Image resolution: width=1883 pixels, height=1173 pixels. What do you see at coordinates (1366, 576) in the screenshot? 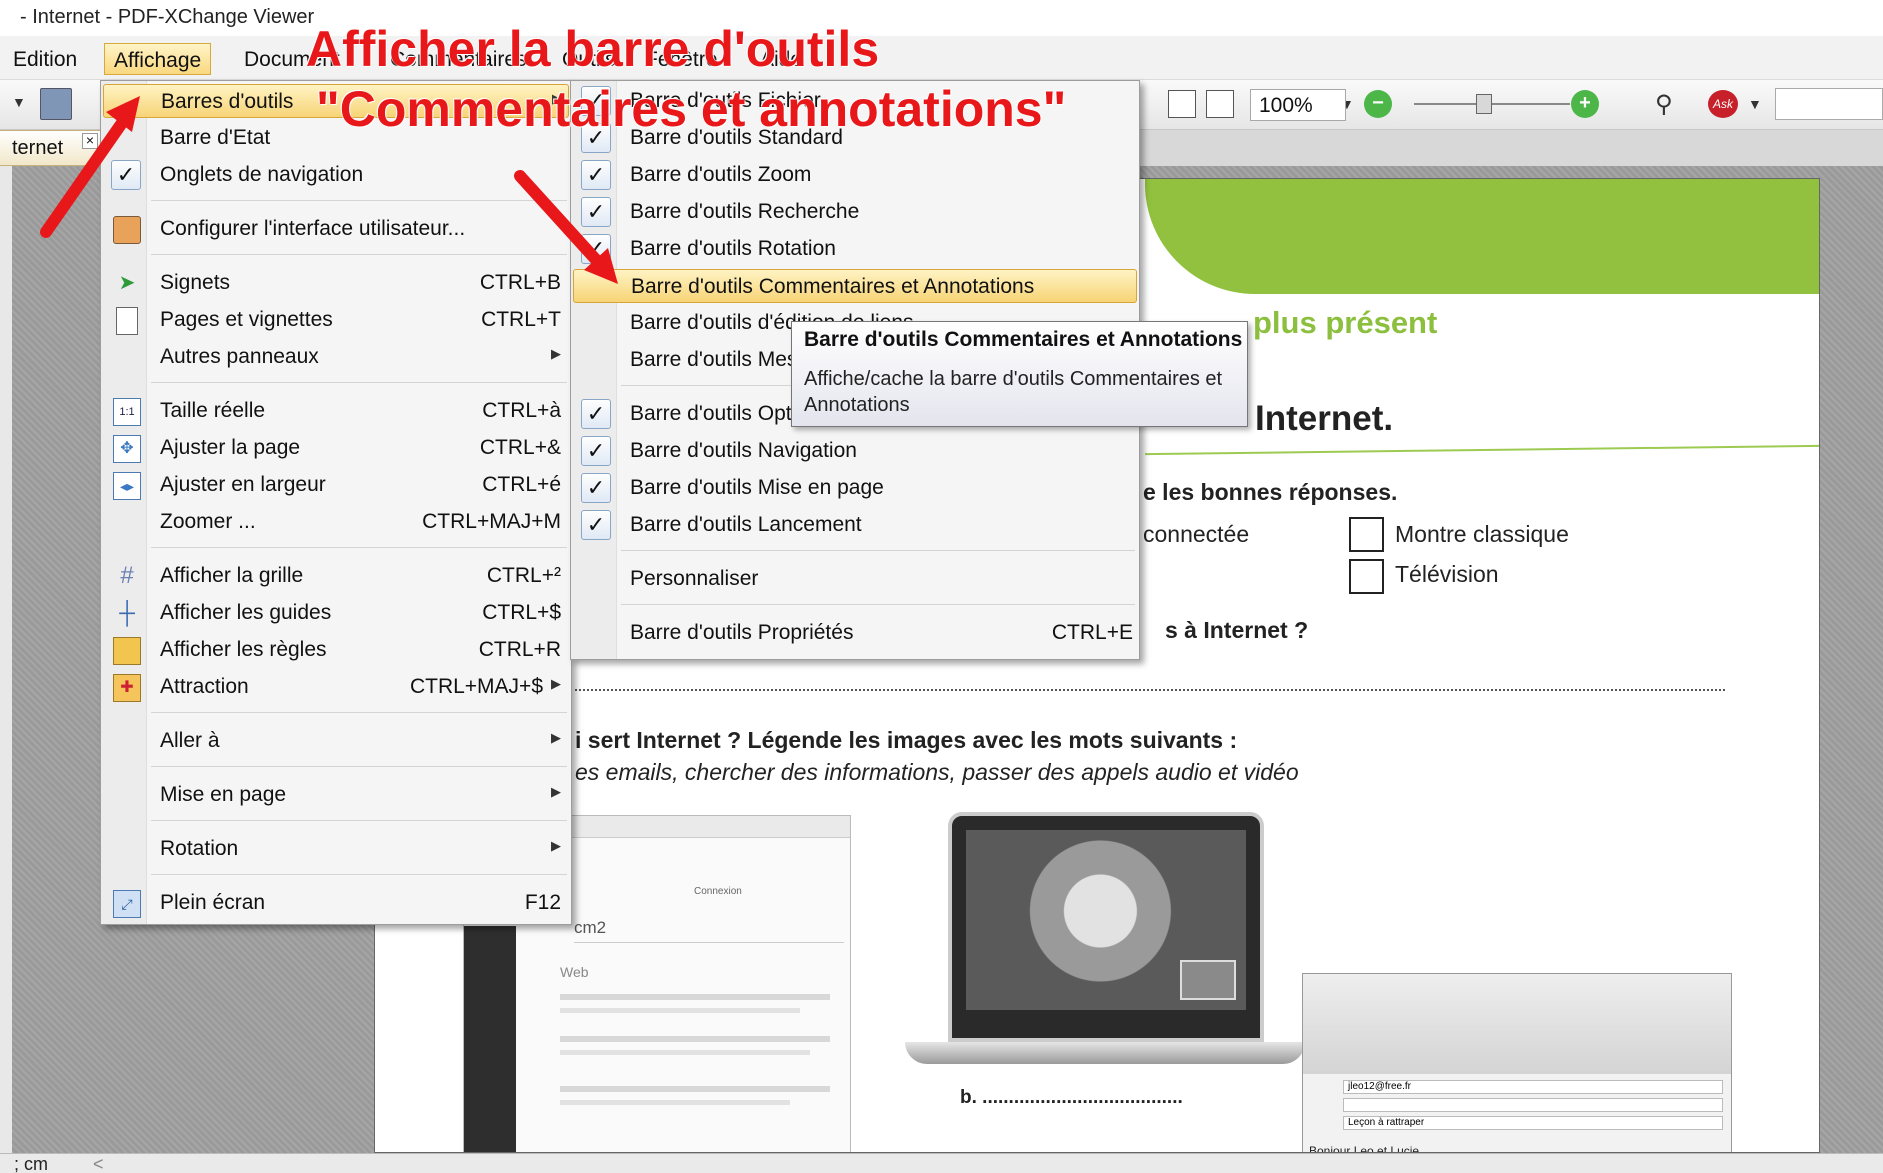
I see `checkbox-tv` at bounding box center [1366, 576].